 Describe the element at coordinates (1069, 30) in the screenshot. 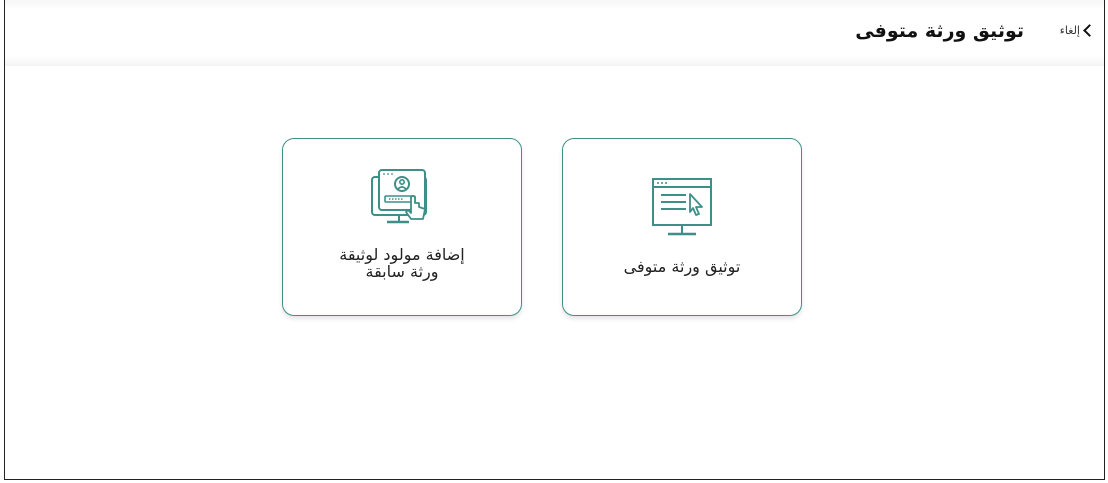

I see `cancel-label: إلغاء` at that location.